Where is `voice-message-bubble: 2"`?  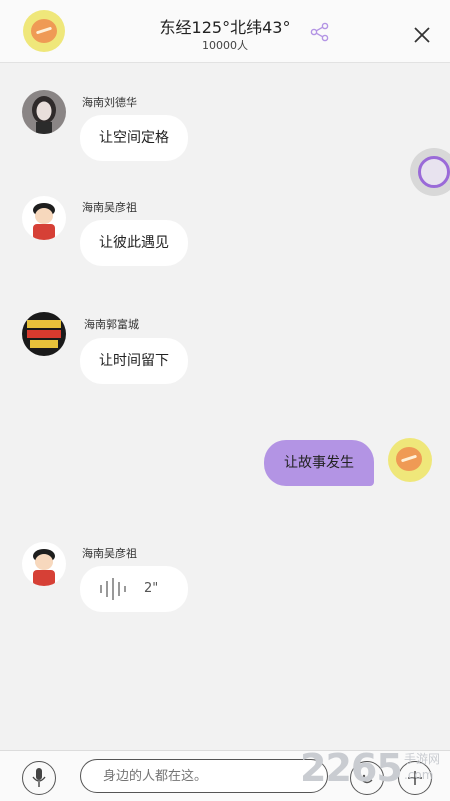
voice-message-bubble: 2" is located at coordinates (134, 589).